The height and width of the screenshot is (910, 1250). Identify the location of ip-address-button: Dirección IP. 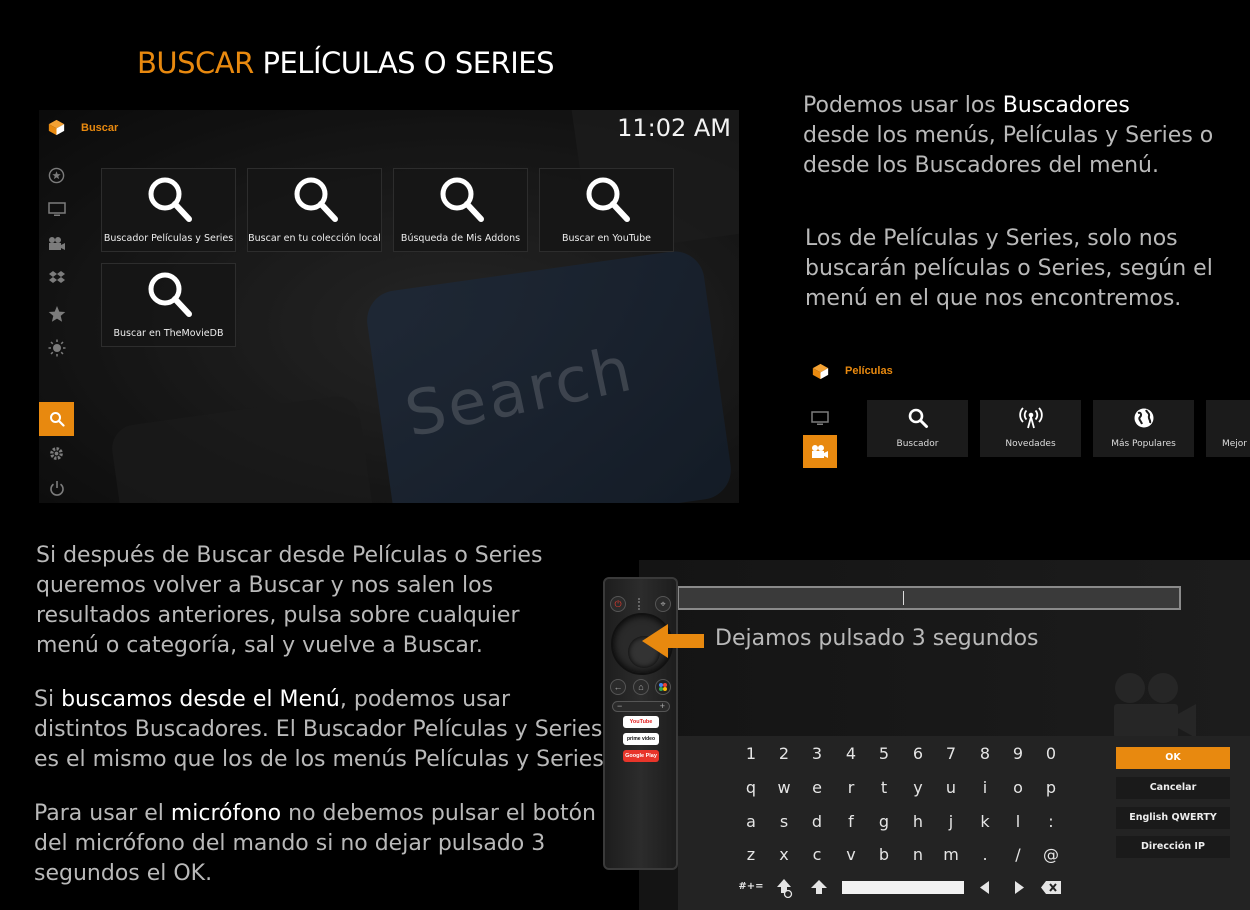
(1173, 847).